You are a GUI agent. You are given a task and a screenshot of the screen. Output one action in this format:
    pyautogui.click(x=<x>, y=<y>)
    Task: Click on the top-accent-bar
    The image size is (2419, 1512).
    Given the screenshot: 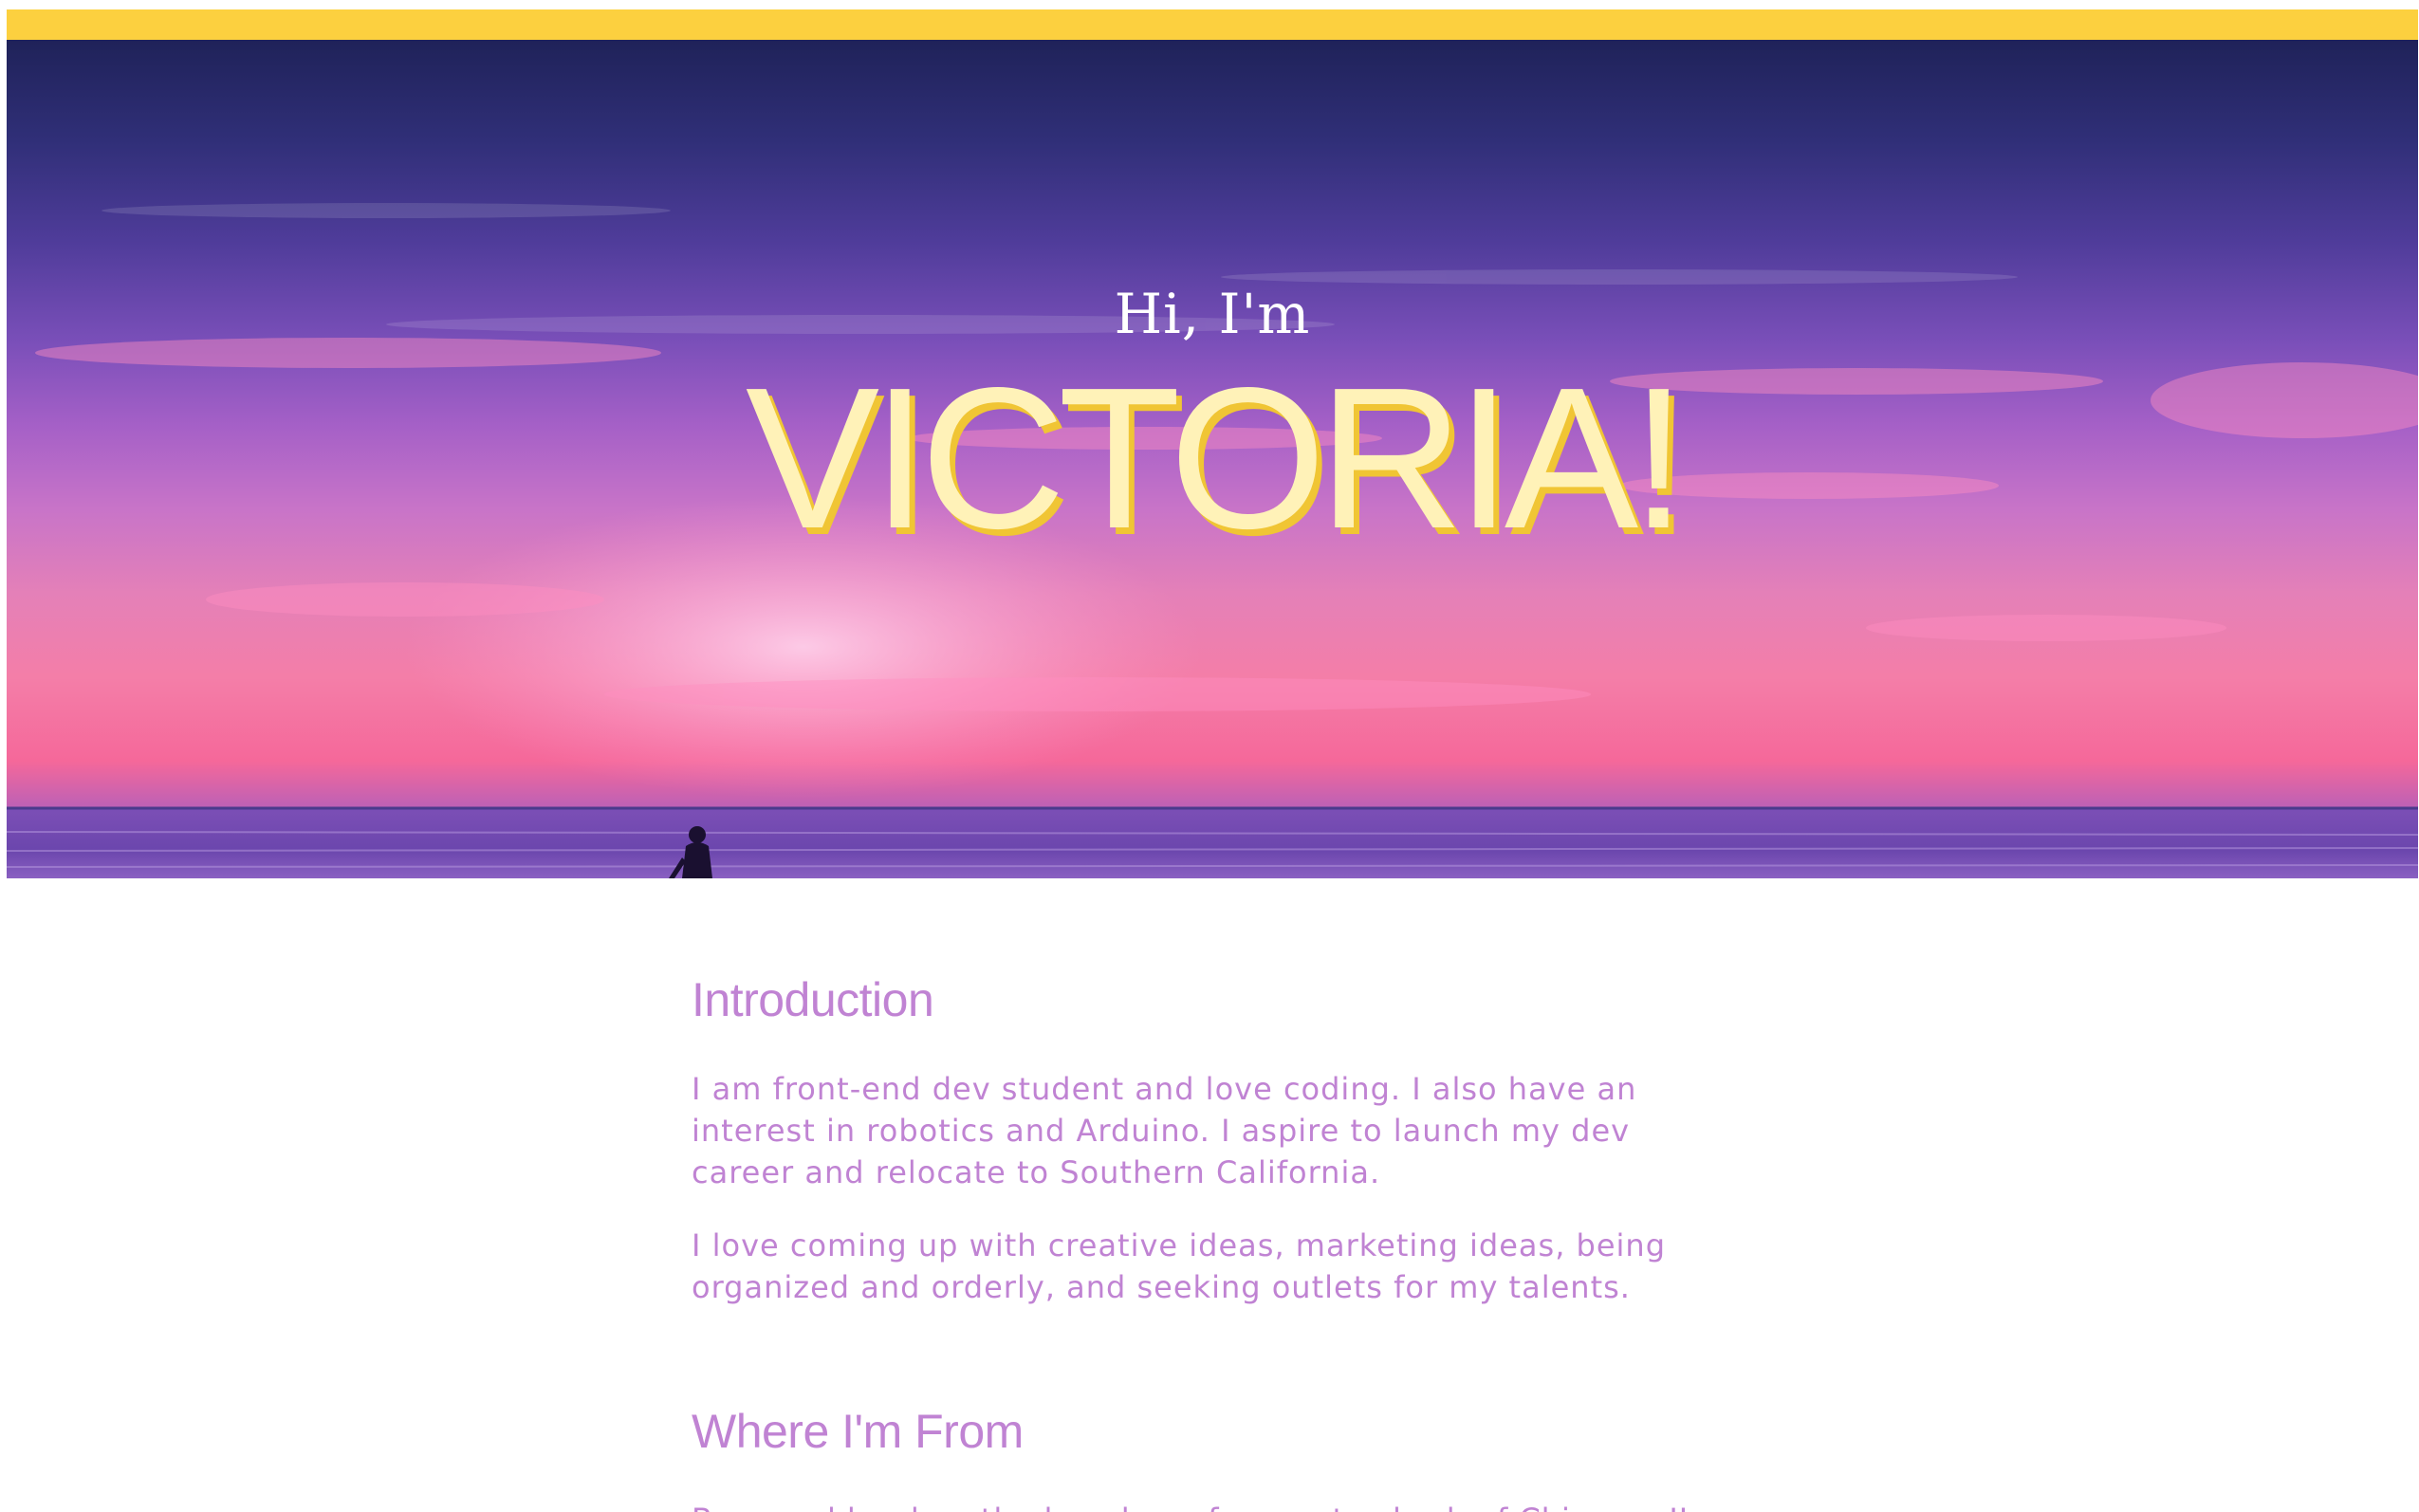 What is the action you would take?
    pyautogui.click(x=1212, y=24)
    